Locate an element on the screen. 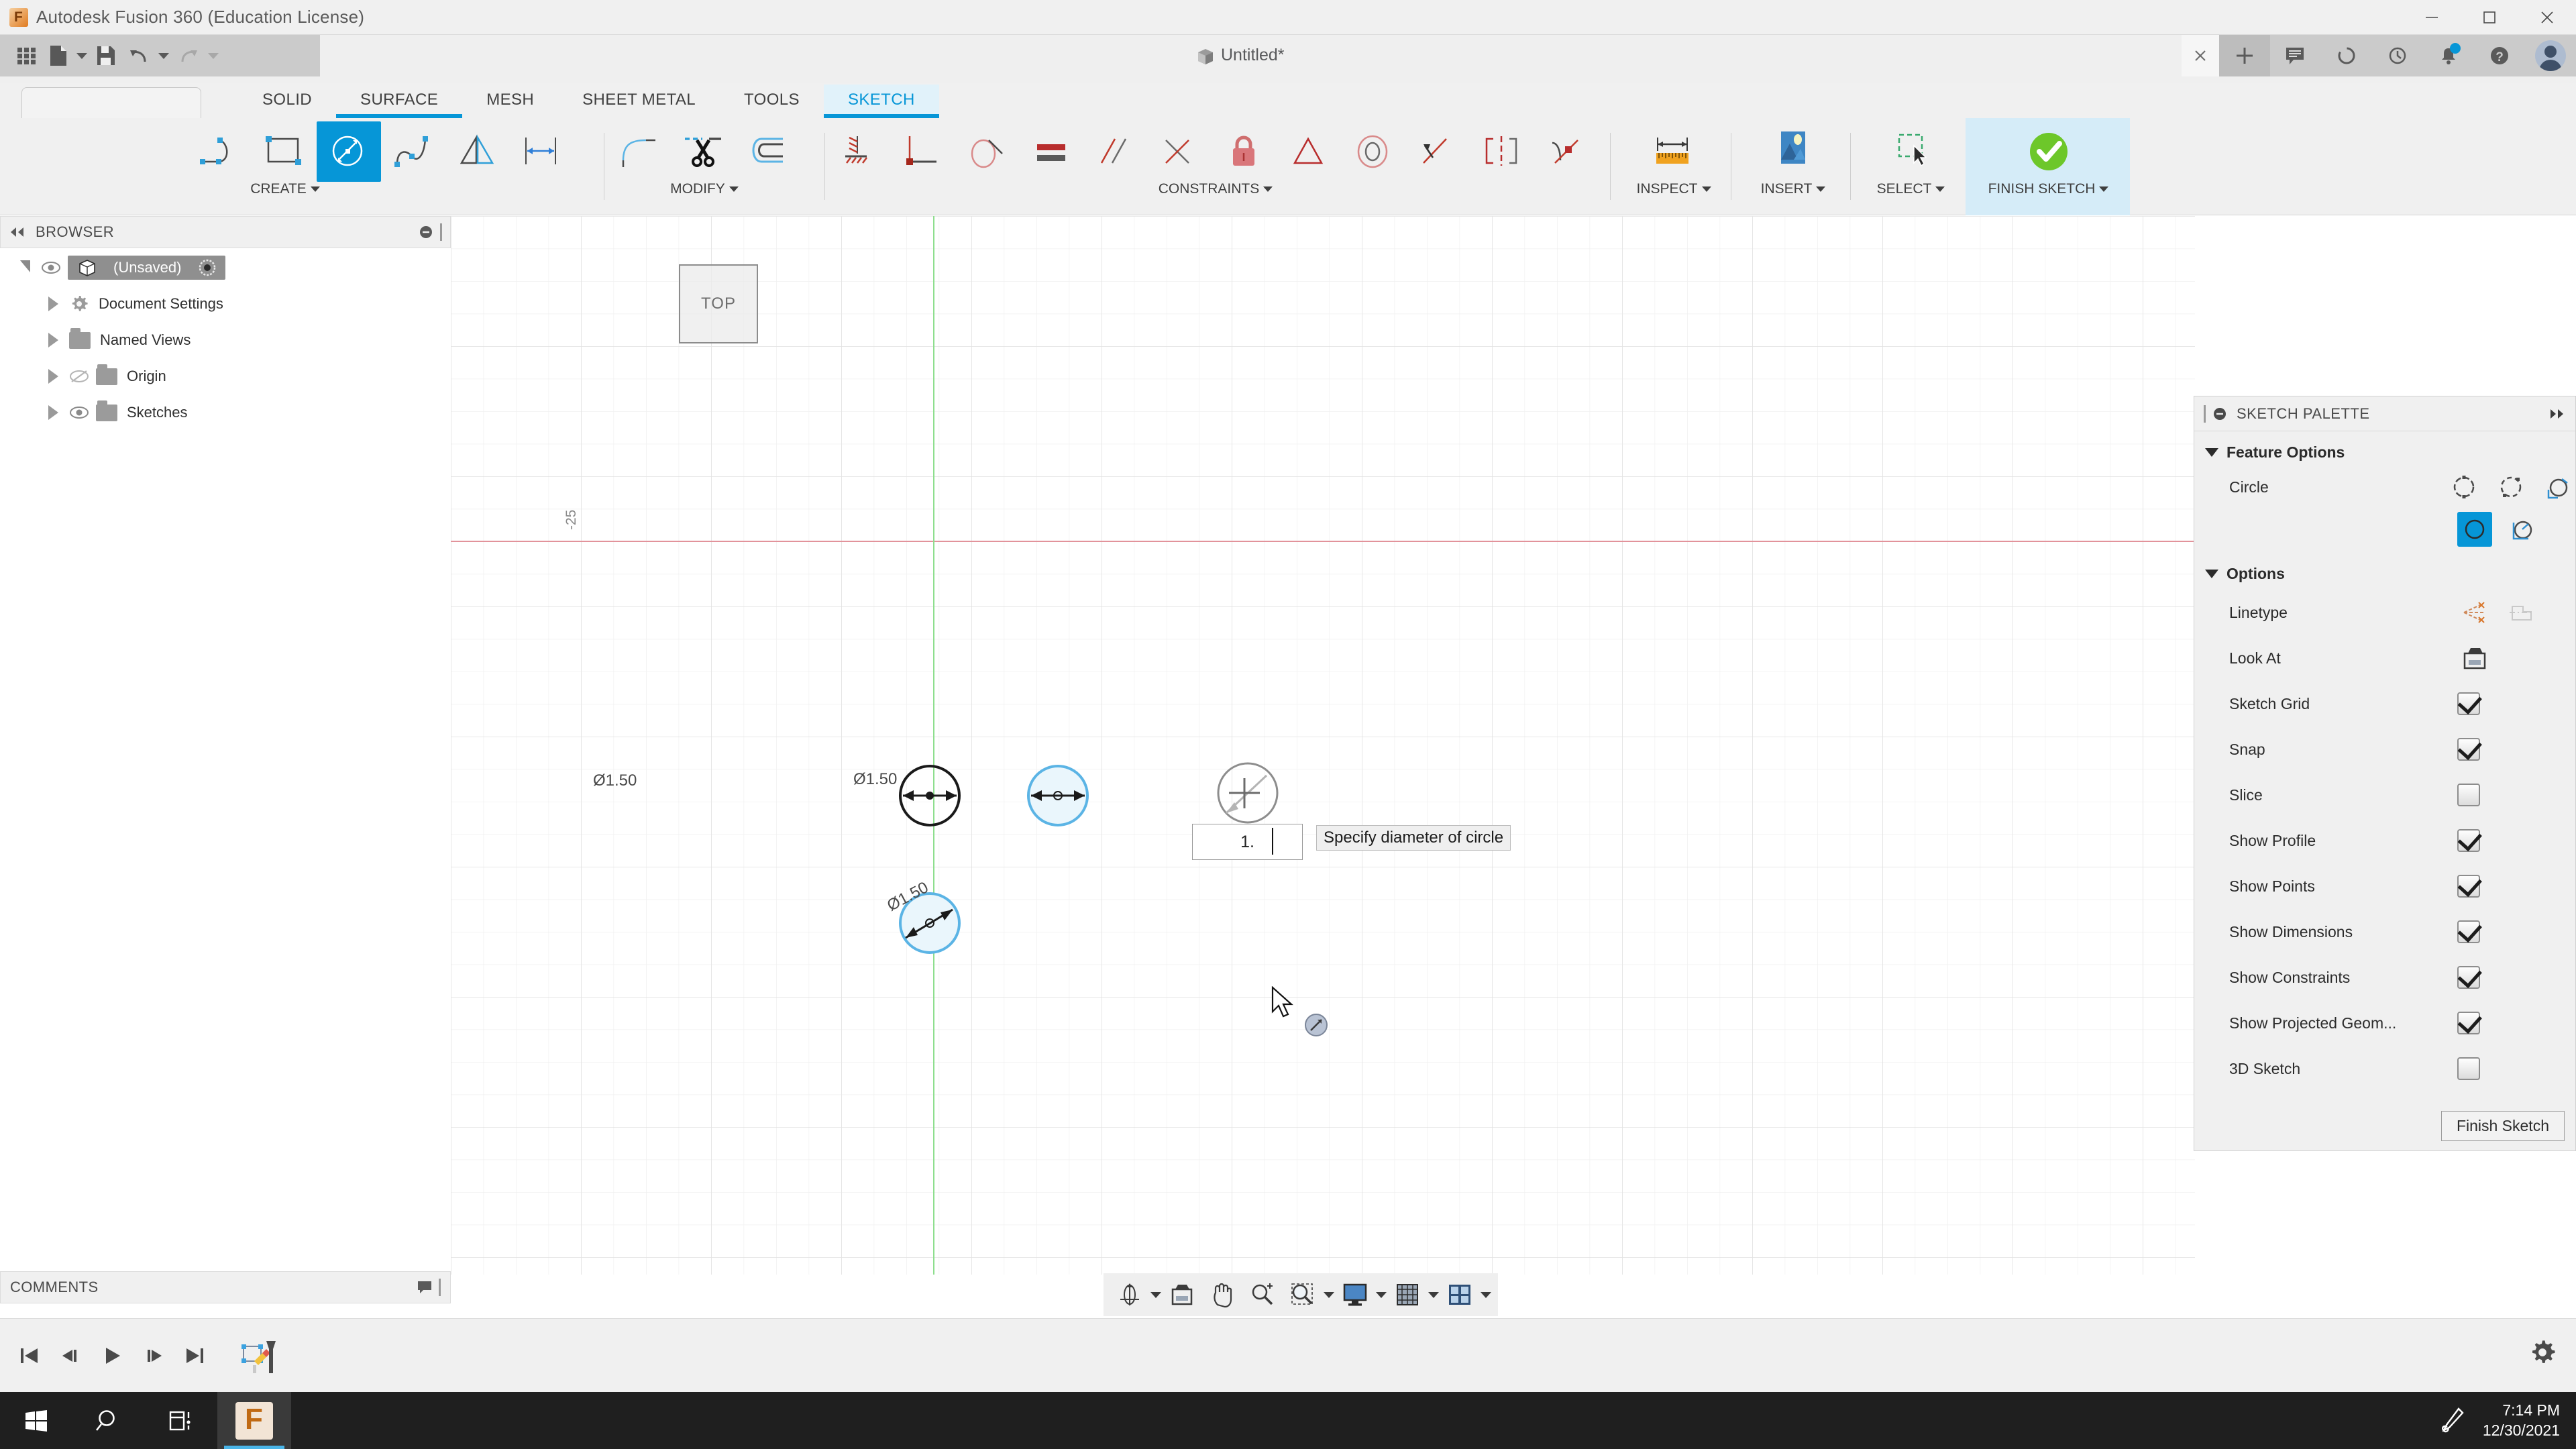 This screenshot has width=2576, height=1449. center-diameter-circle-icon is located at coordinates (2464, 487).